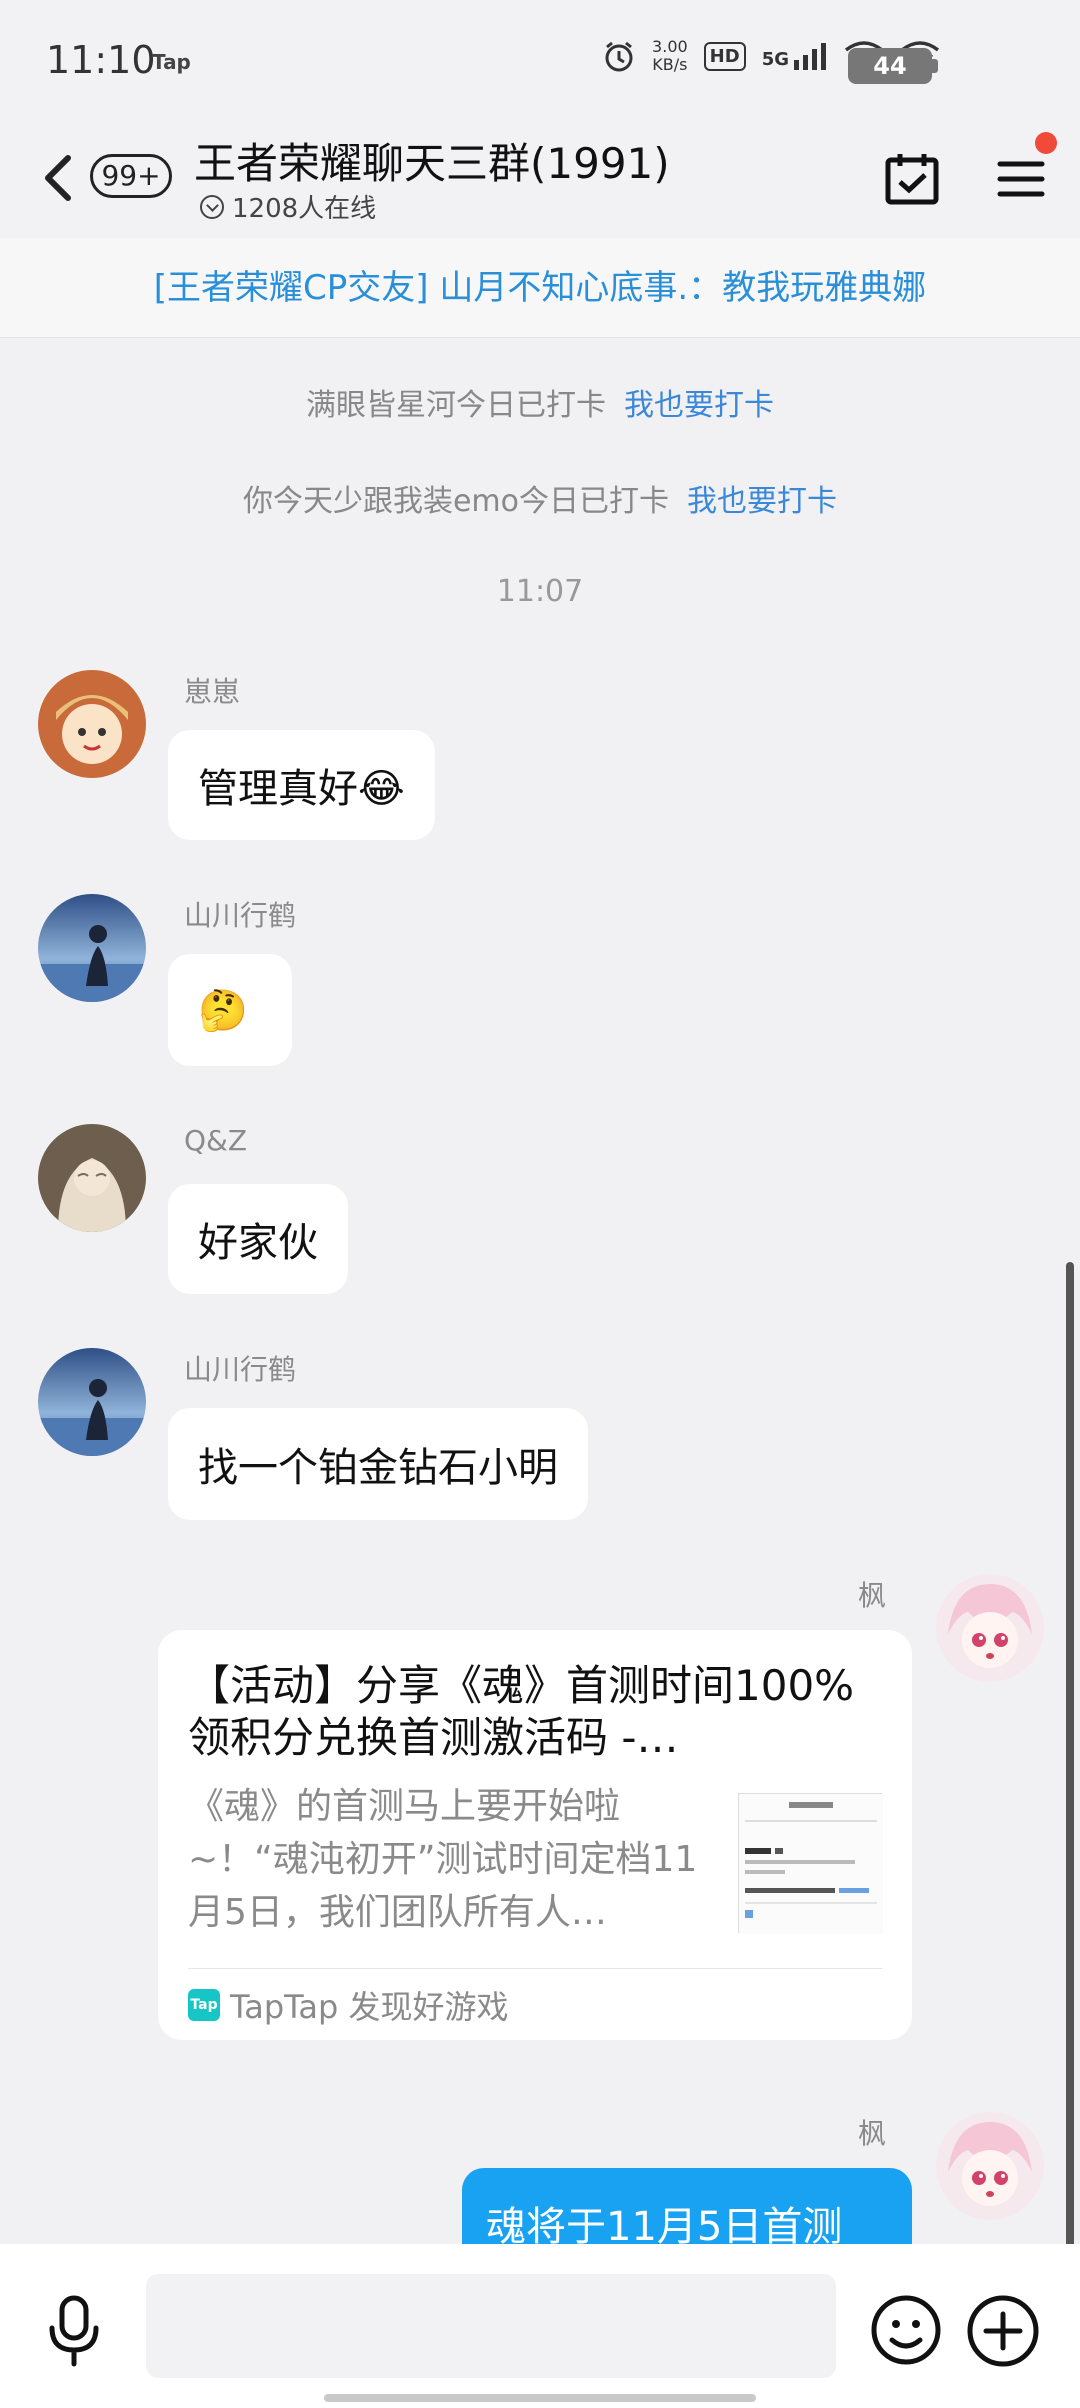  What do you see at coordinates (540, 2398) in the screenshot?
I see `home-indicator` at bounding box center [540, 2398].